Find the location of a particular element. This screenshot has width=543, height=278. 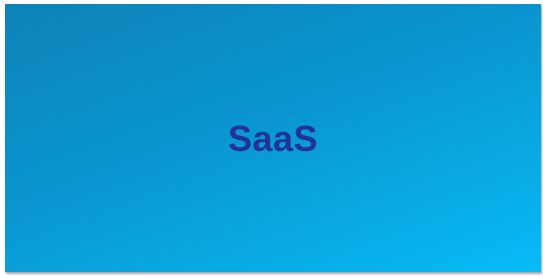

tile-title: SaaS is located at coordinates (273, 138).